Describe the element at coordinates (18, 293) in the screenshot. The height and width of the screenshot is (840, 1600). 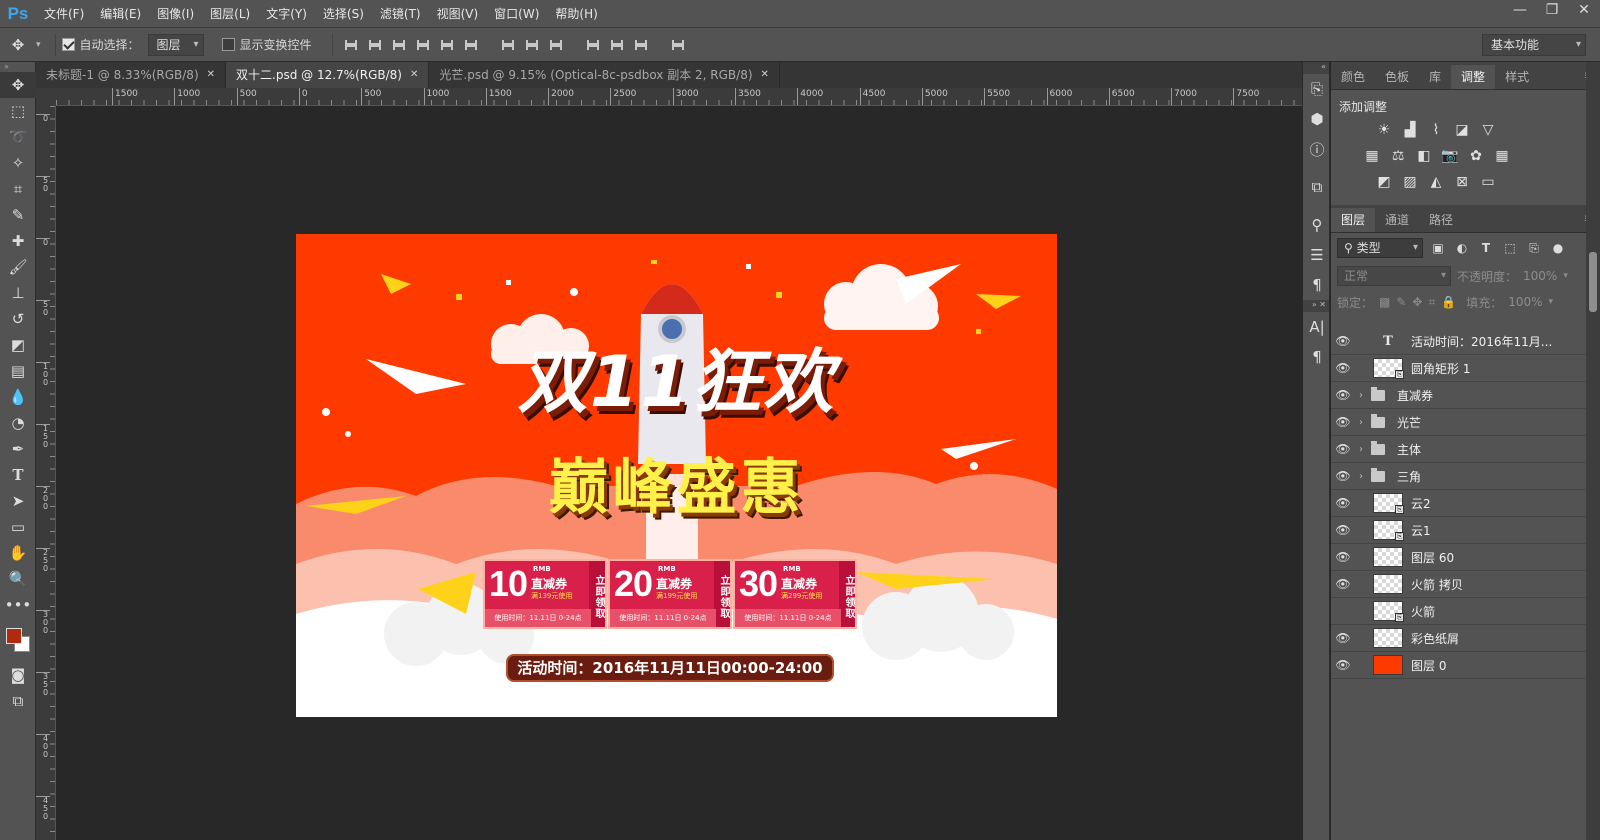
I see `clone-stamp-tool-icon: ⊥` at that location.